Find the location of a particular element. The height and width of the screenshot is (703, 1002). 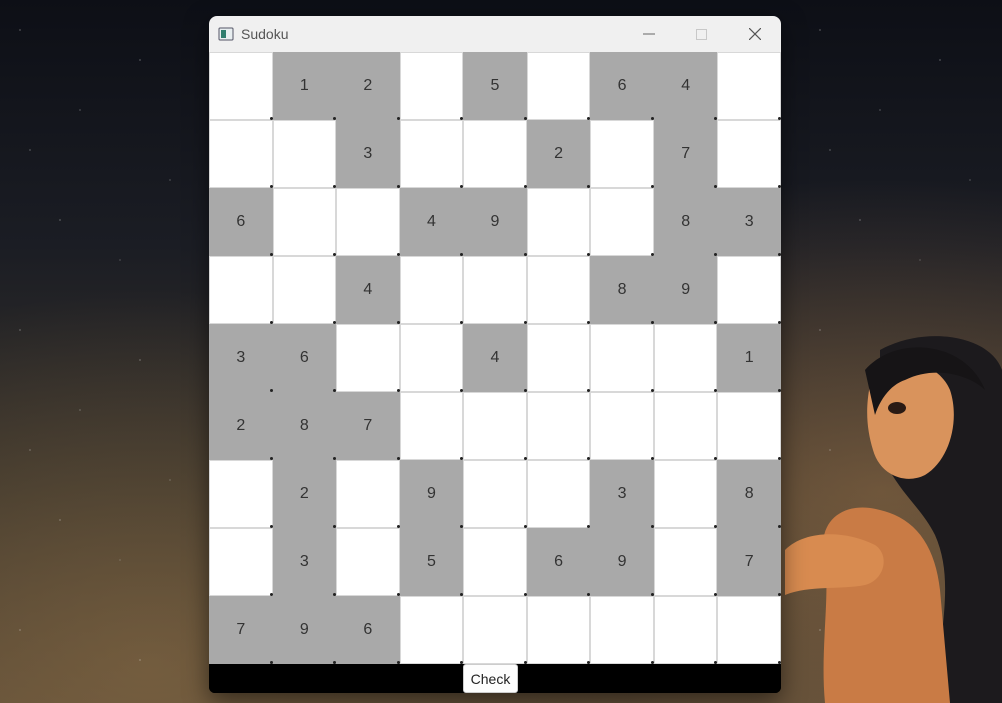

maximize-icon is located at coordinates (701, 34).